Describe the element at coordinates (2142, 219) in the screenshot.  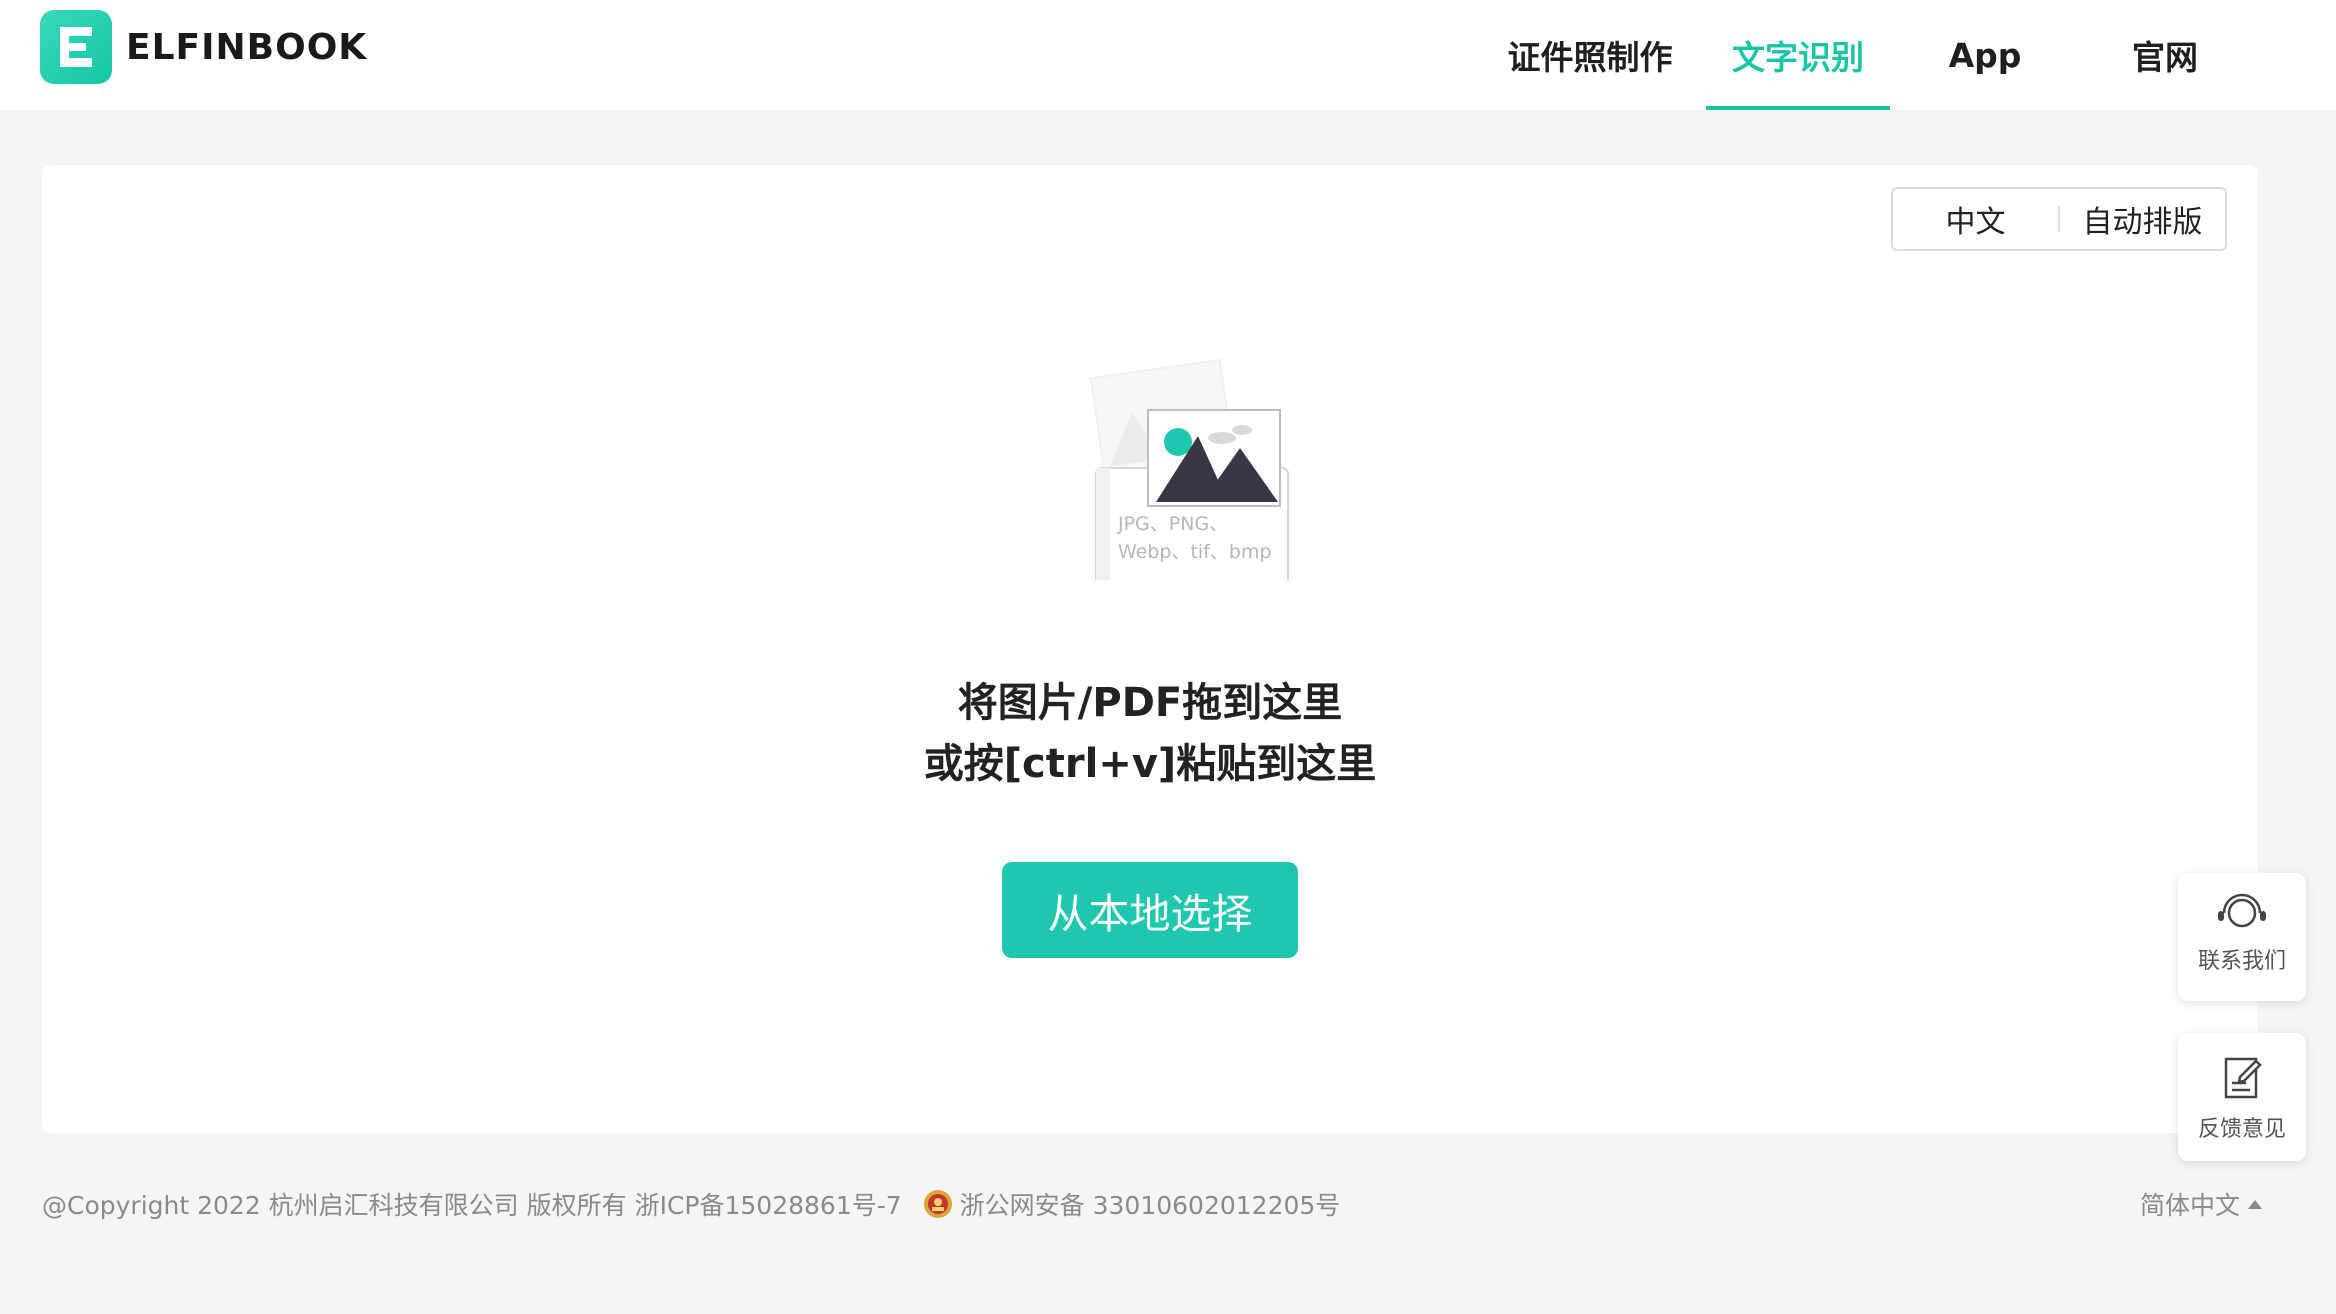
I see `layout-select: 自动排版` at that location.